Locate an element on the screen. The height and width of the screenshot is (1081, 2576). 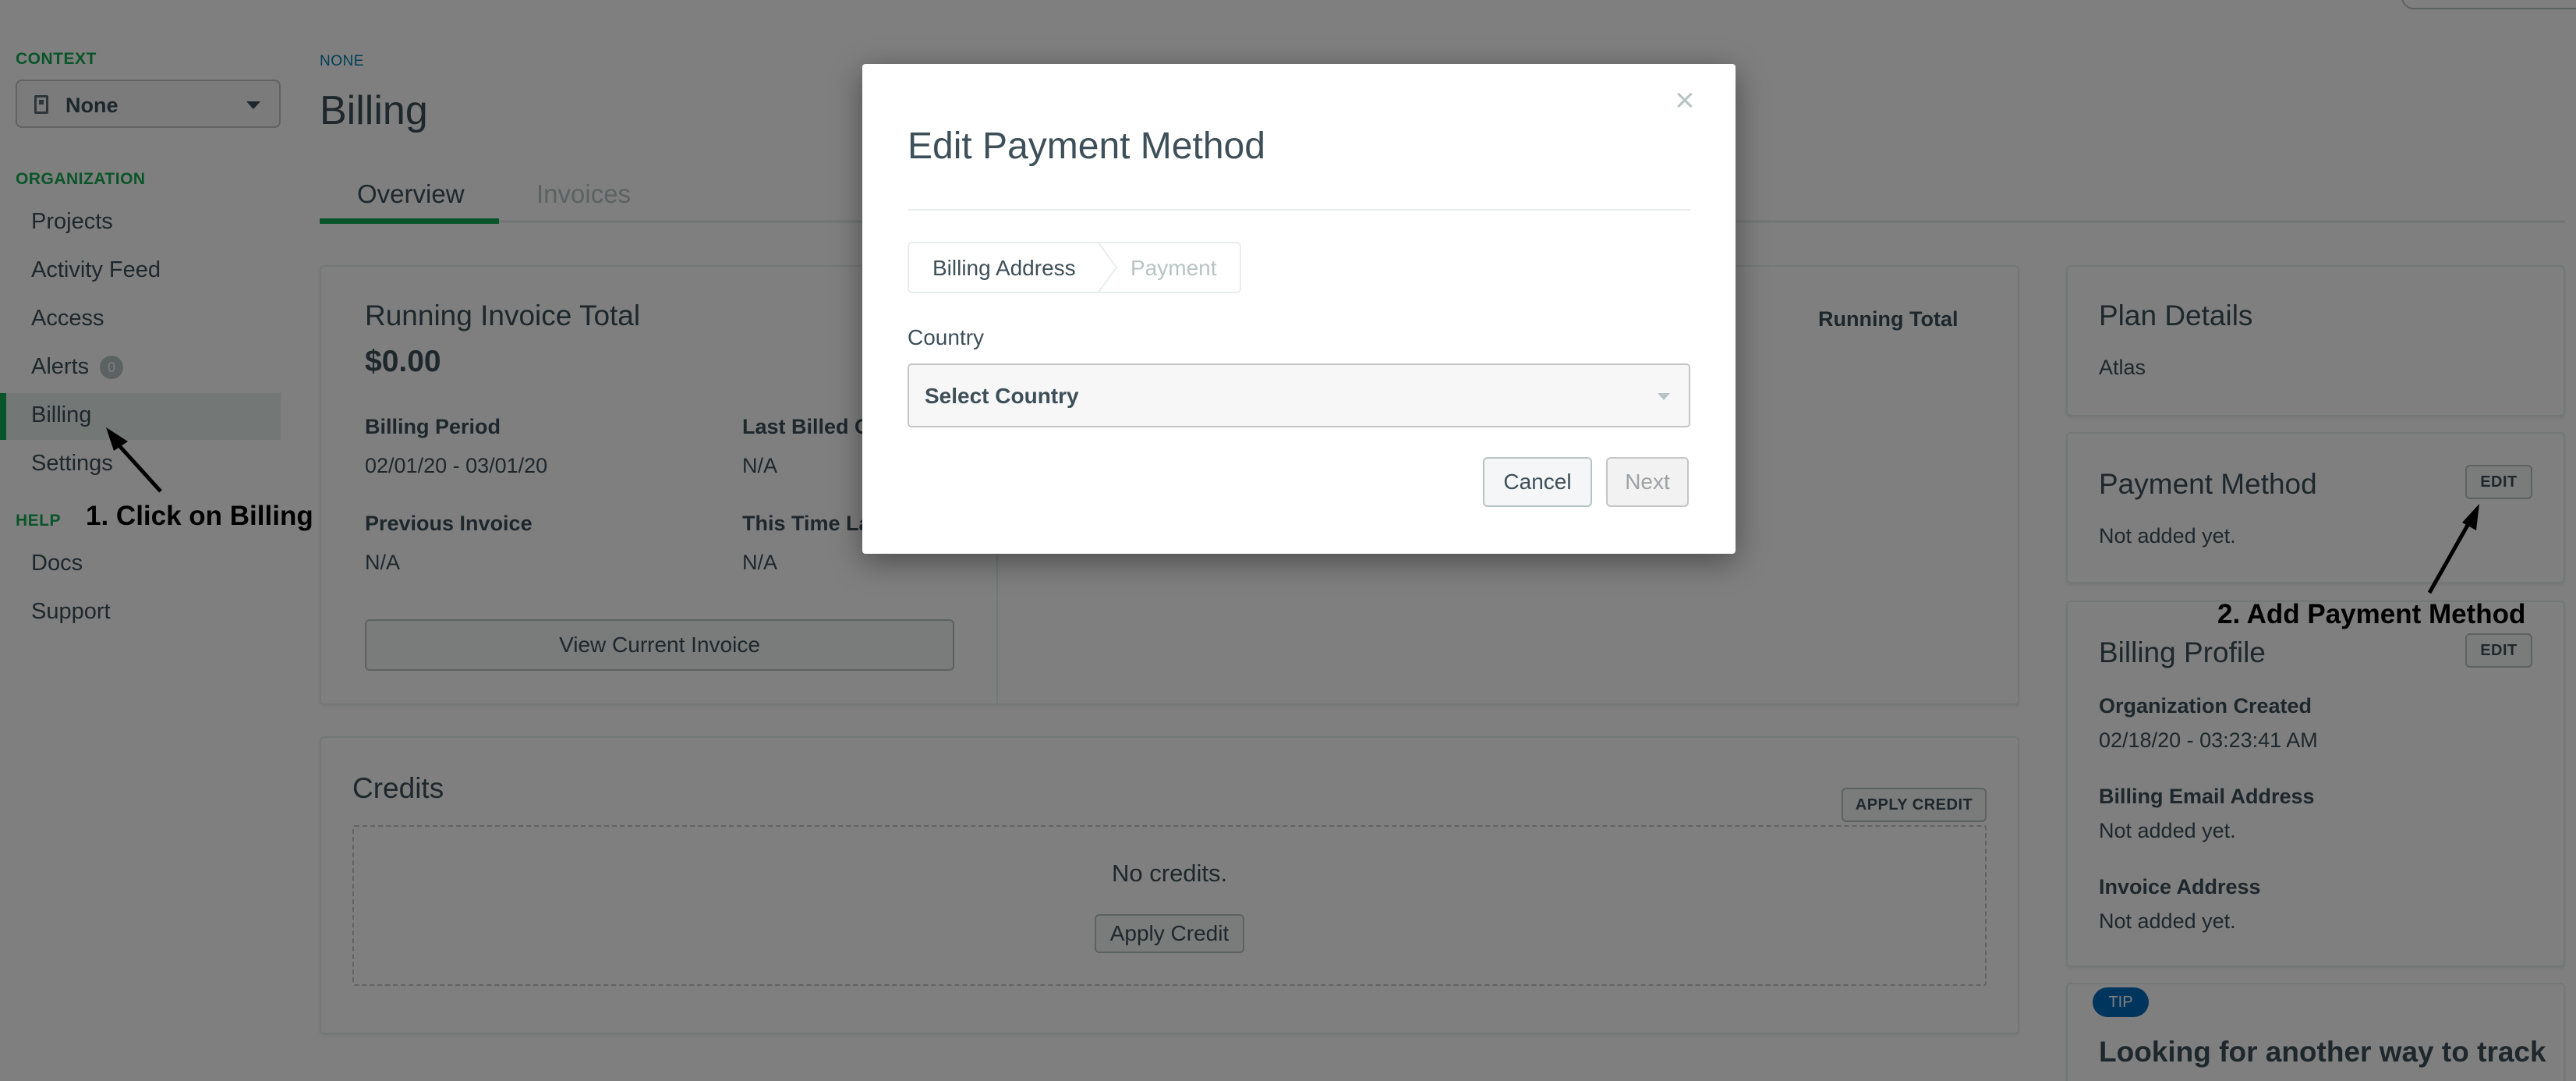
wizard-steps: Billing Address Payment is located at coordinates (1074, 267).